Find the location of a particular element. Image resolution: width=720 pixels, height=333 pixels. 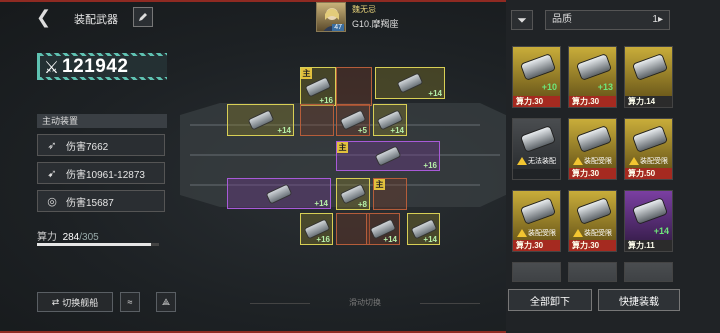

rocket-icon: ➹ is located at coordinates (52, 173).